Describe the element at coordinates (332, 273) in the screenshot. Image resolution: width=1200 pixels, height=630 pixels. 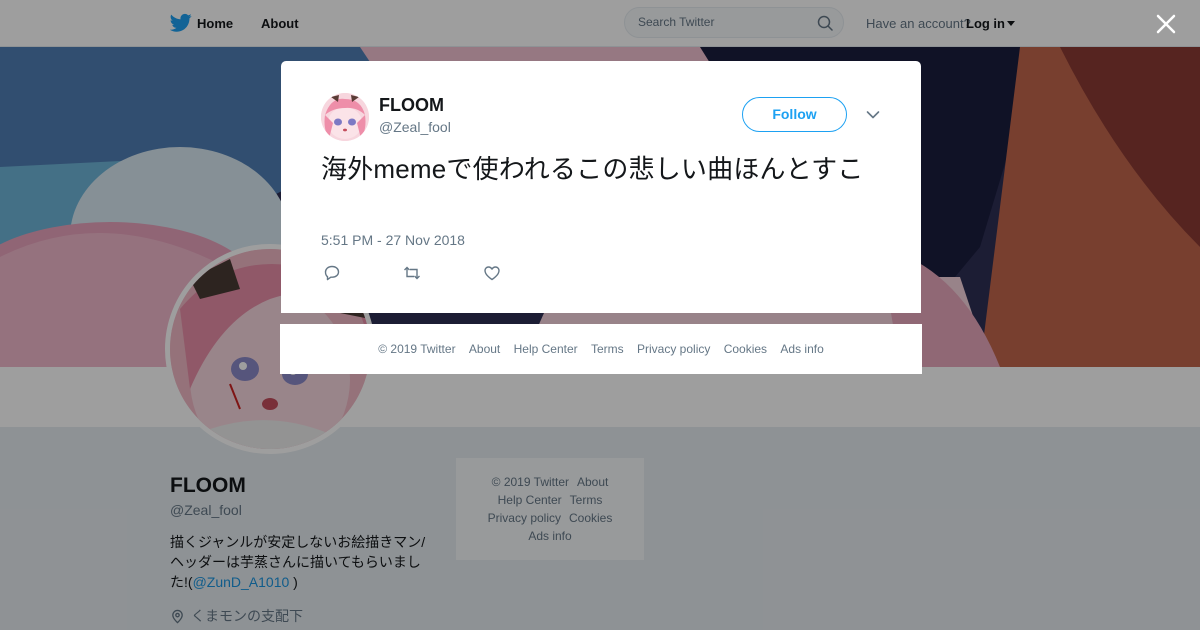
I see `reply-icon` at that location.